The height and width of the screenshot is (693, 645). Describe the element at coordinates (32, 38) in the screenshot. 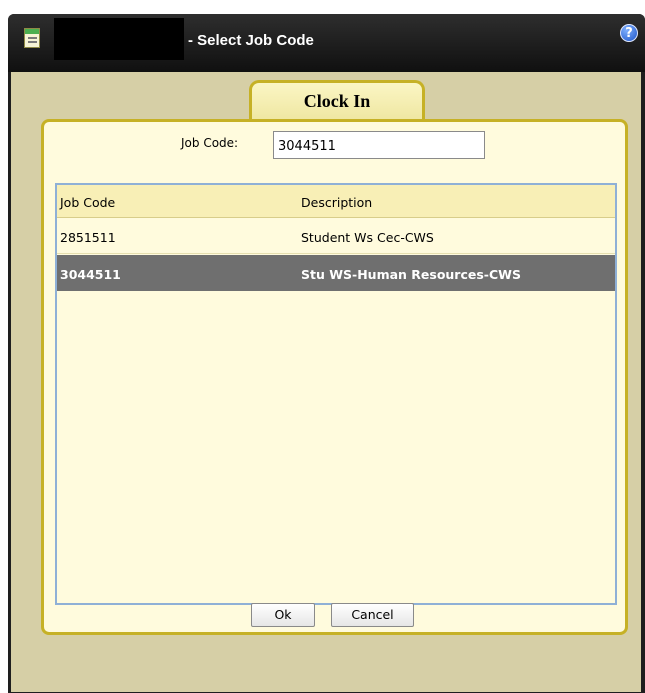

I see `notepad-icon` at that location.